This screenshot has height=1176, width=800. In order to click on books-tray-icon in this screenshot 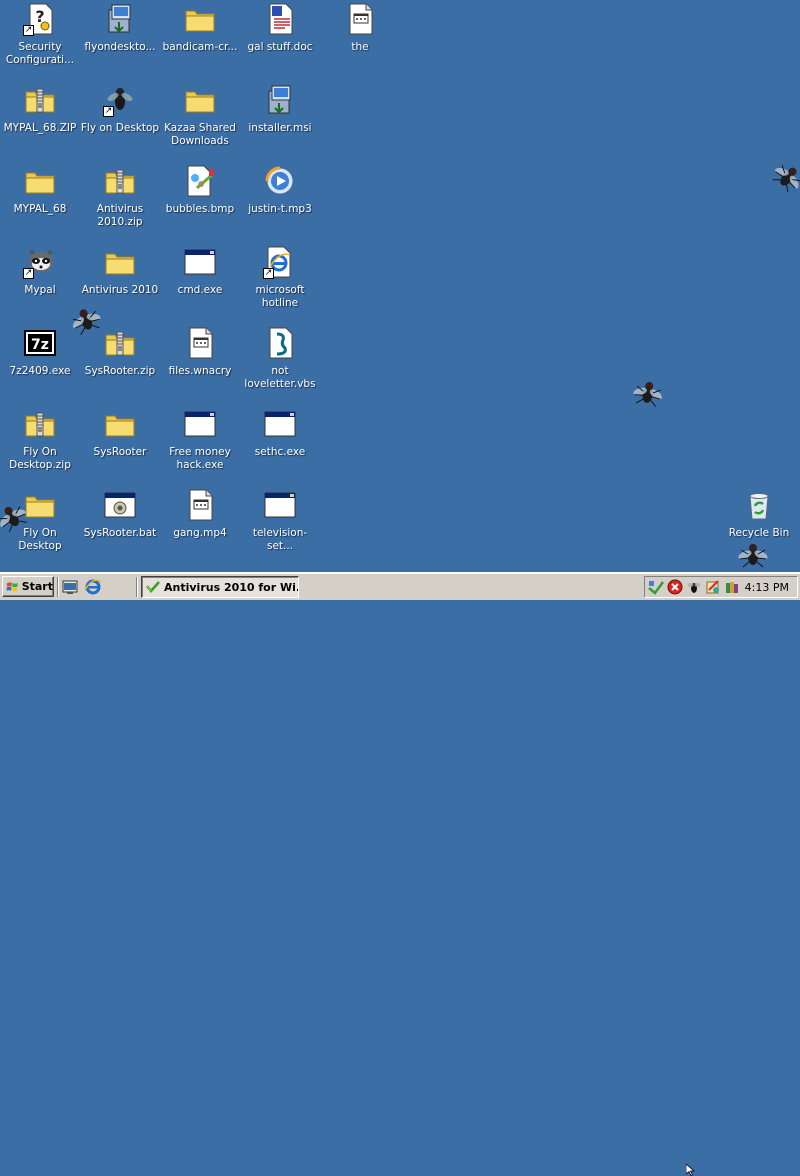, I will do `click(732, 587)`.